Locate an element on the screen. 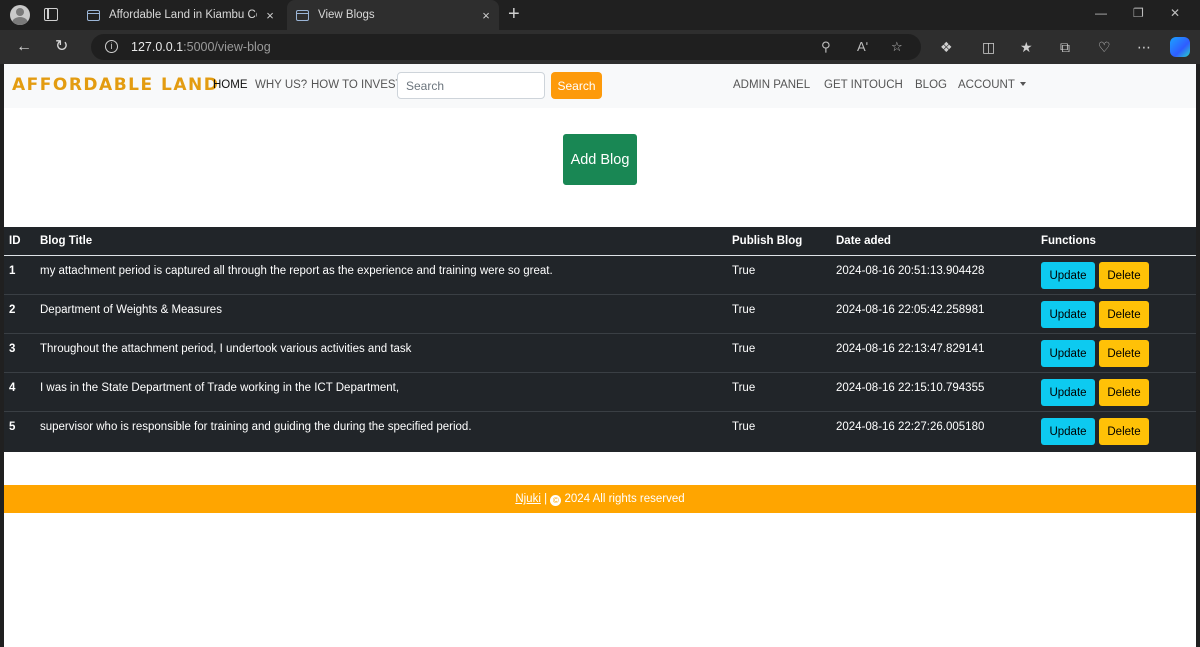 The image size is (1200, 647). url-field: i 127.0.0.1:5000/view-blog ⚲ Aʹ ☆ is located at coordinates (506, 47).